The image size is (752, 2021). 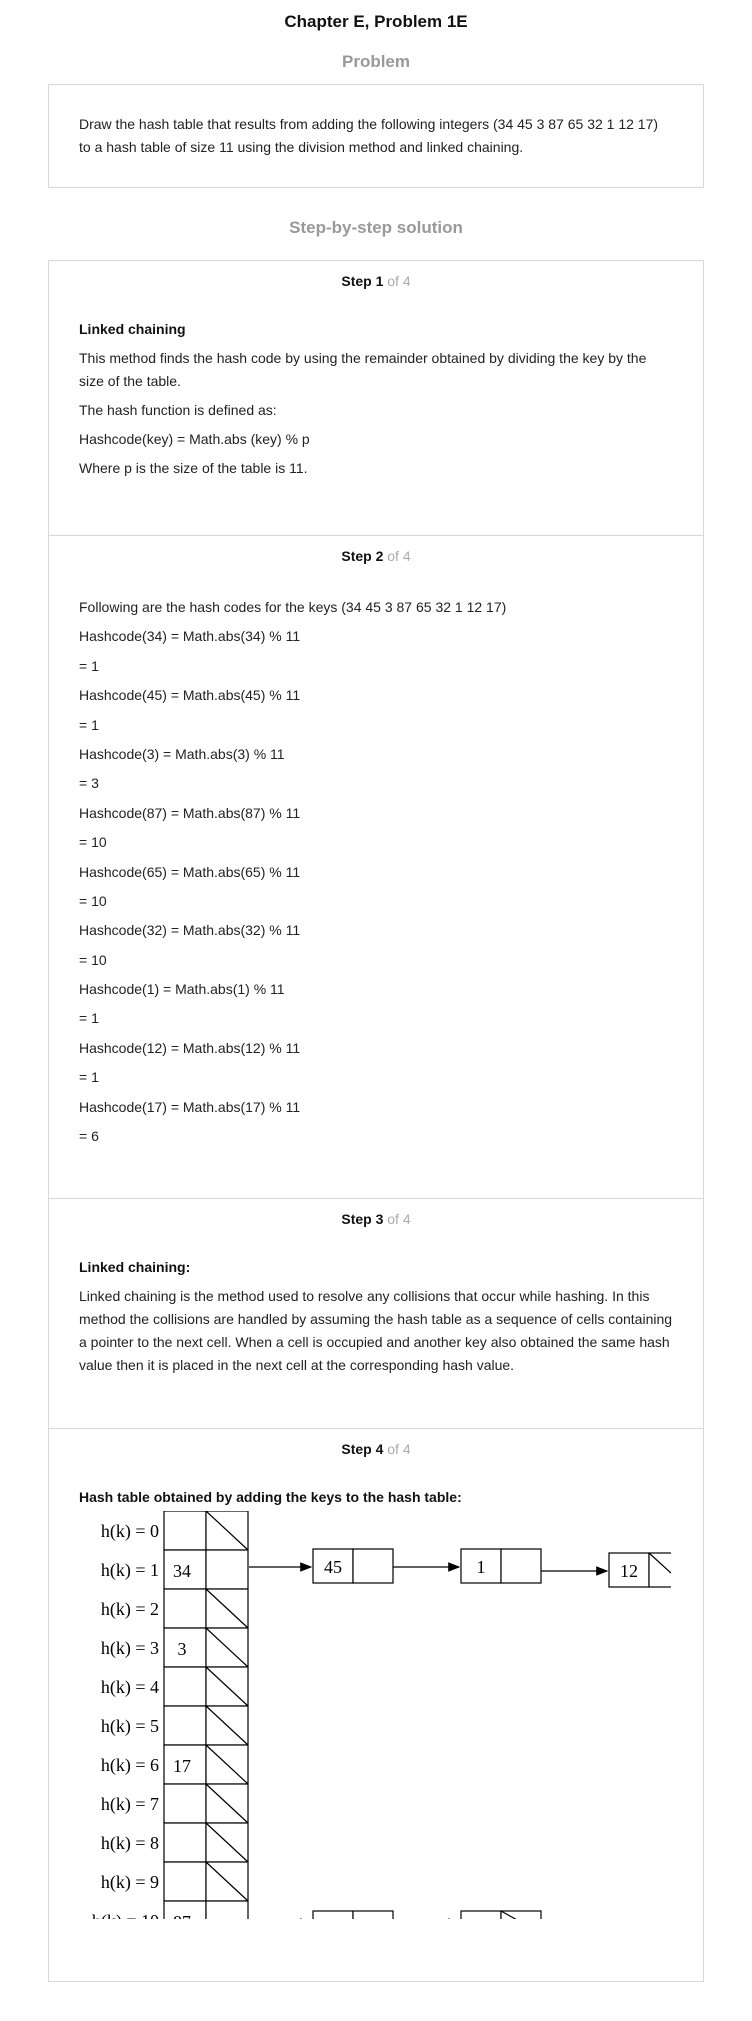 What do you see at coordinates (399, 281) in the screenshot?
I see `step-1-of: of 4` at bounding box center [399, 281].